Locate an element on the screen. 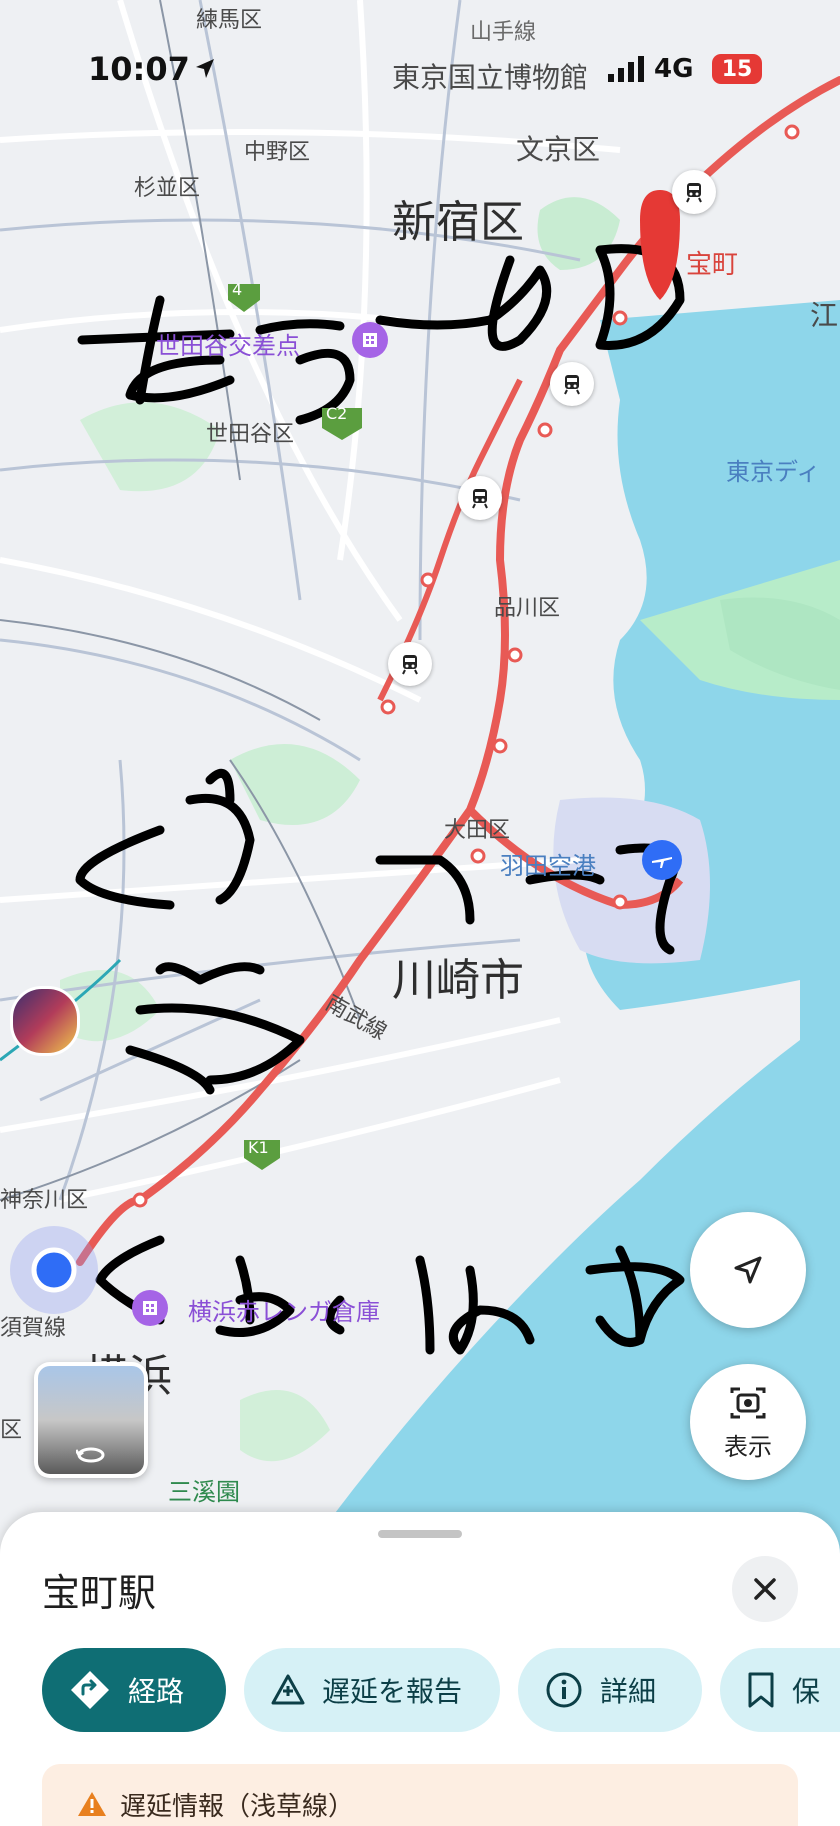 This screenshot has width=840, height=1826. map-label-nakano: 中野区 is located at coordinates (277, 152).